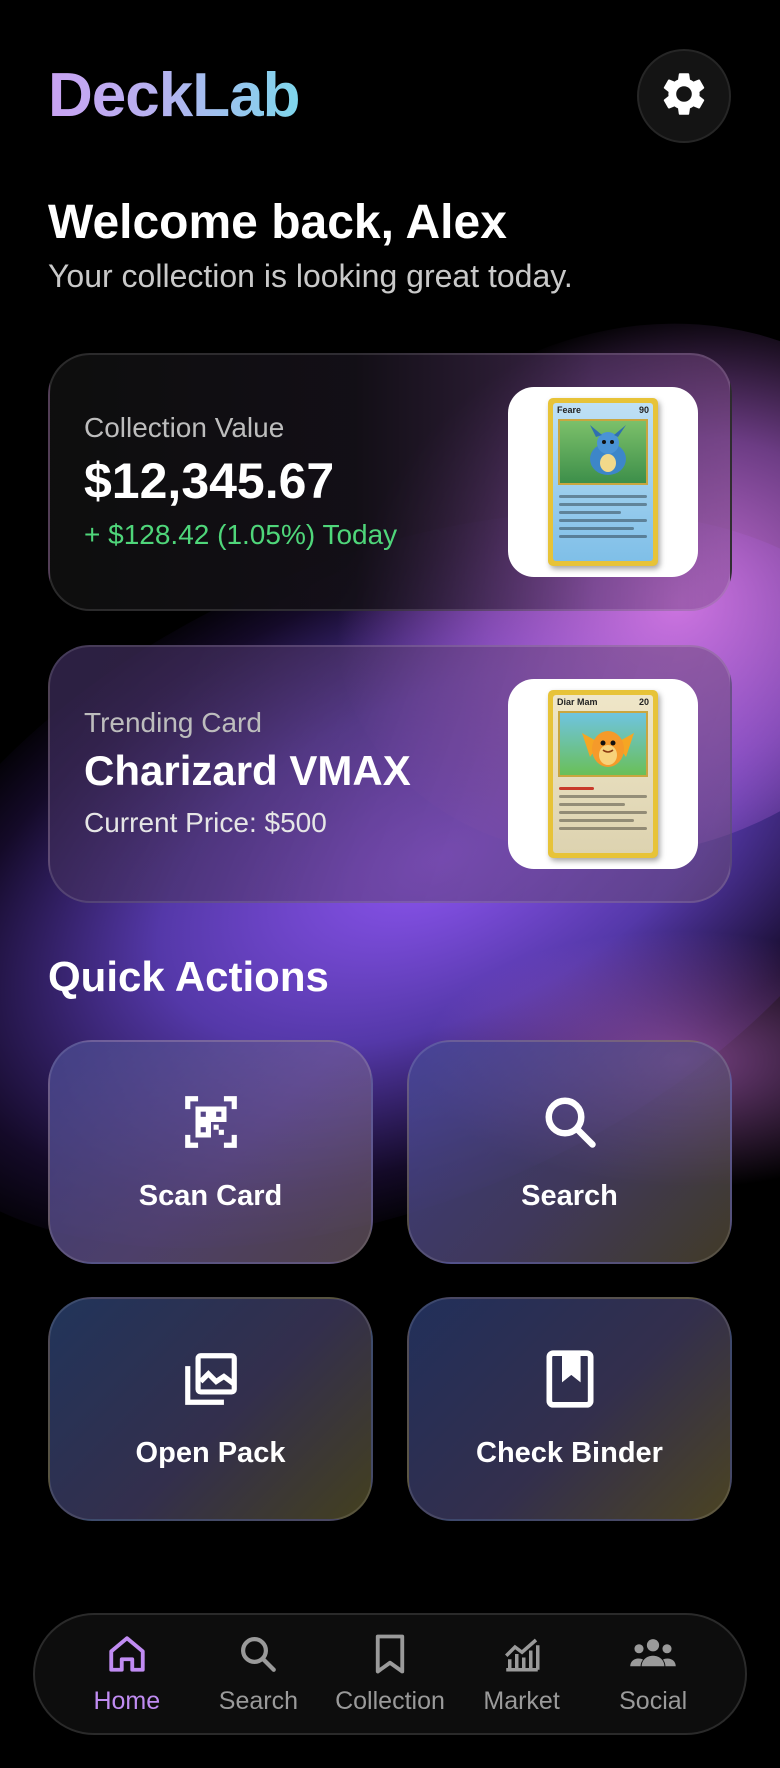 This screenshot has height=1768, width=780. I want to click on bookmark-book-icon, so click(570, 1381).